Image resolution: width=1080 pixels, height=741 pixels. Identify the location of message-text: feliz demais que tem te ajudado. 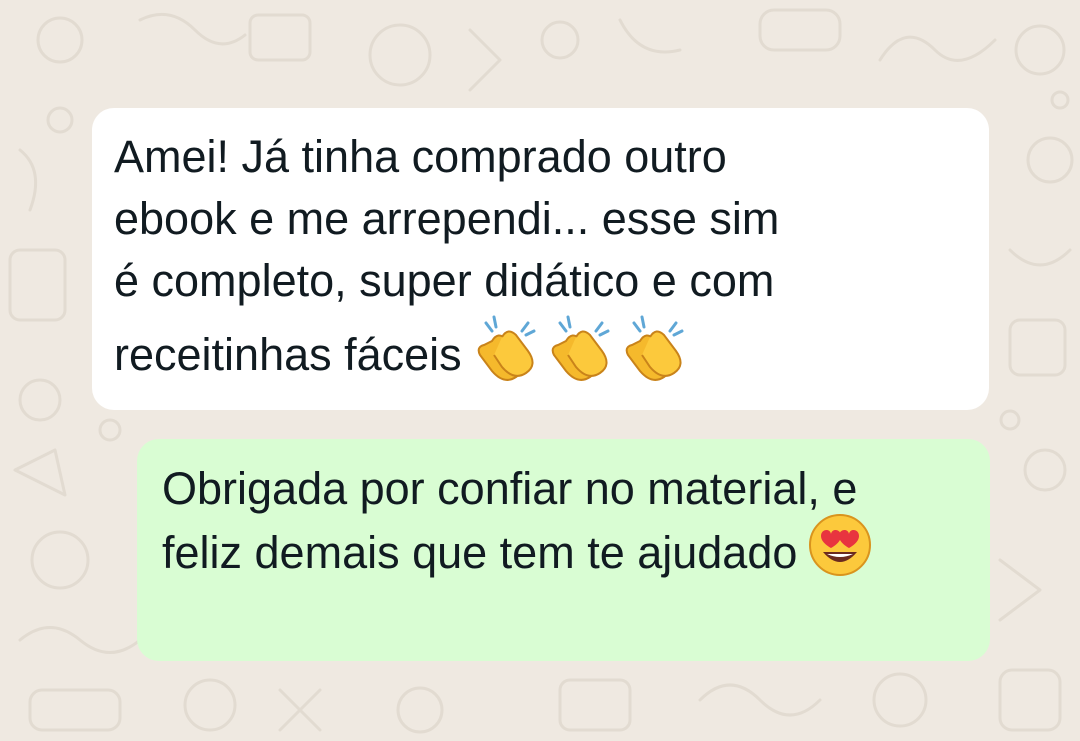
(480, 552).